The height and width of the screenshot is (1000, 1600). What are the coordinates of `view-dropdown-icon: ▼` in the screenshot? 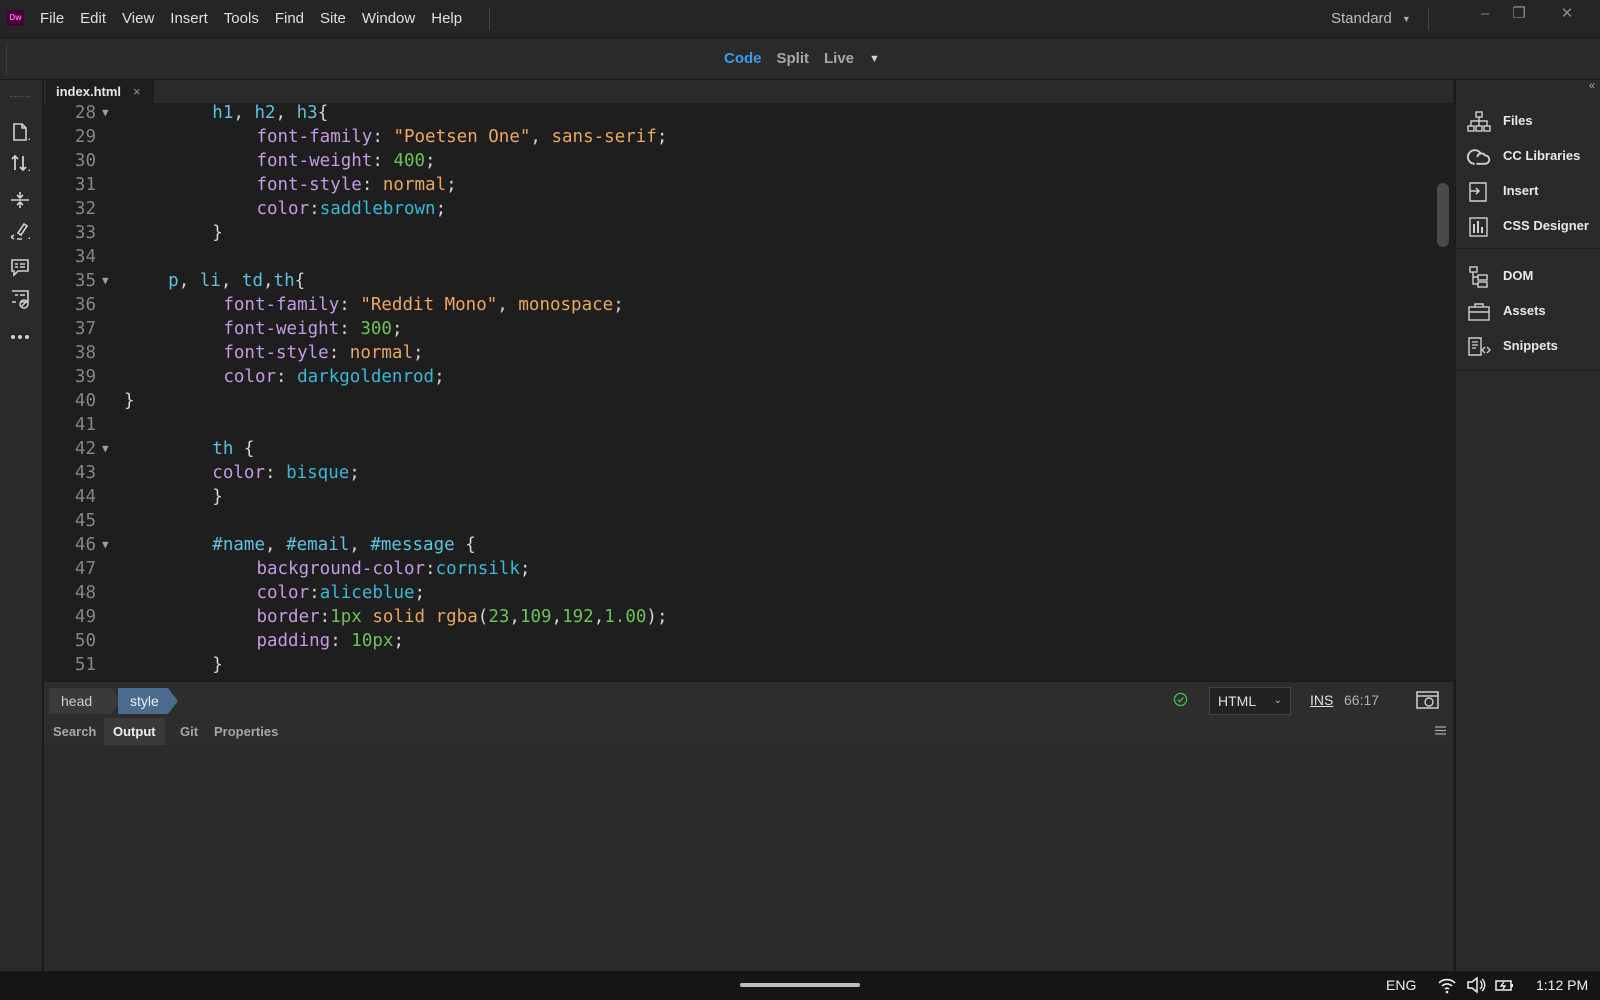 It's located at (874, 59).